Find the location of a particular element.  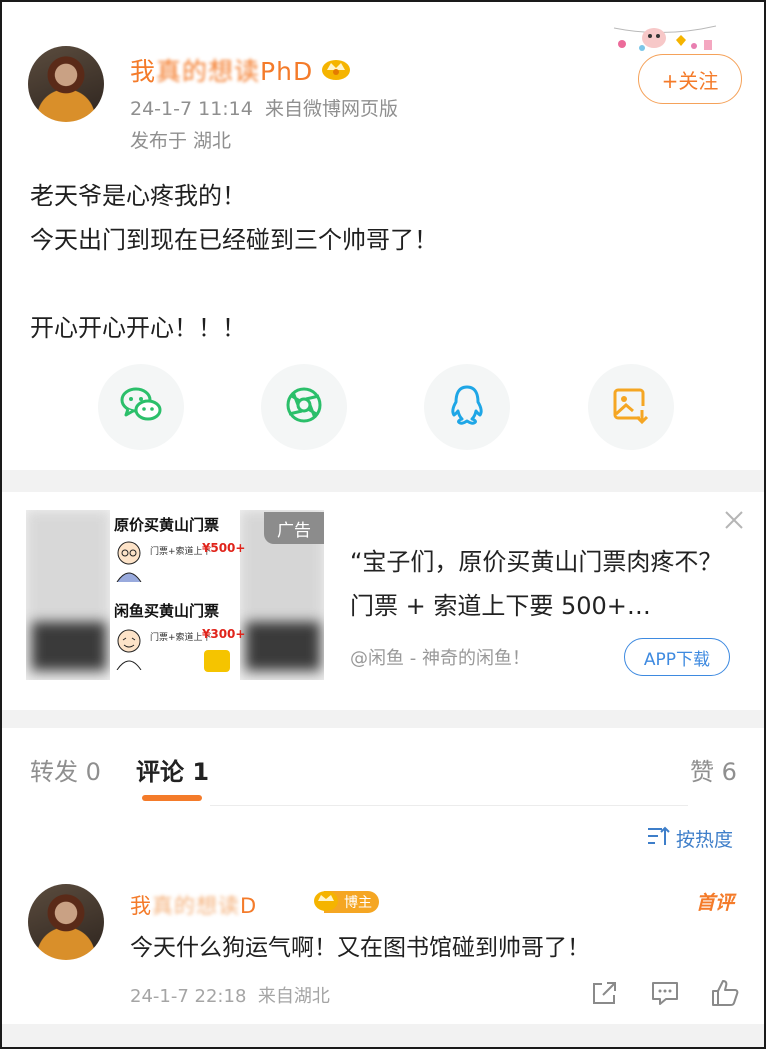

share-wechat-button is located at coordinates (141, 407).